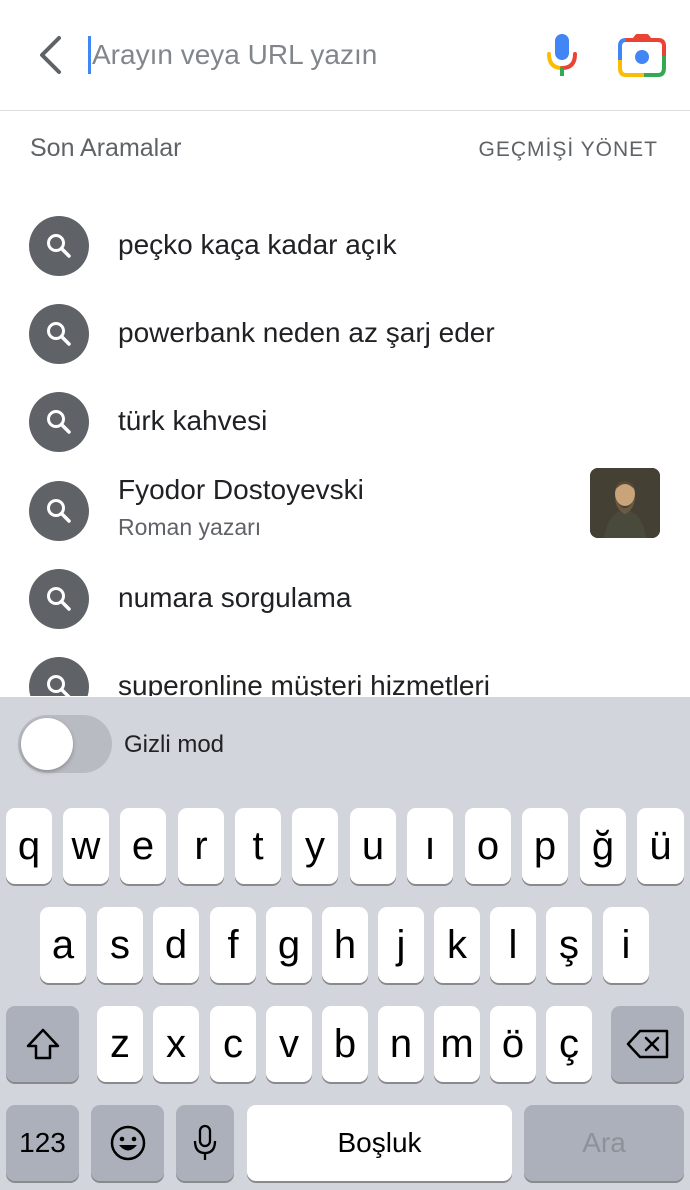 This screenshot has width=690, height=1190. What do you see at coordinates (345, 1044) in the screenshot?
I see `key-b: b` at bounding box center [345, 1044].